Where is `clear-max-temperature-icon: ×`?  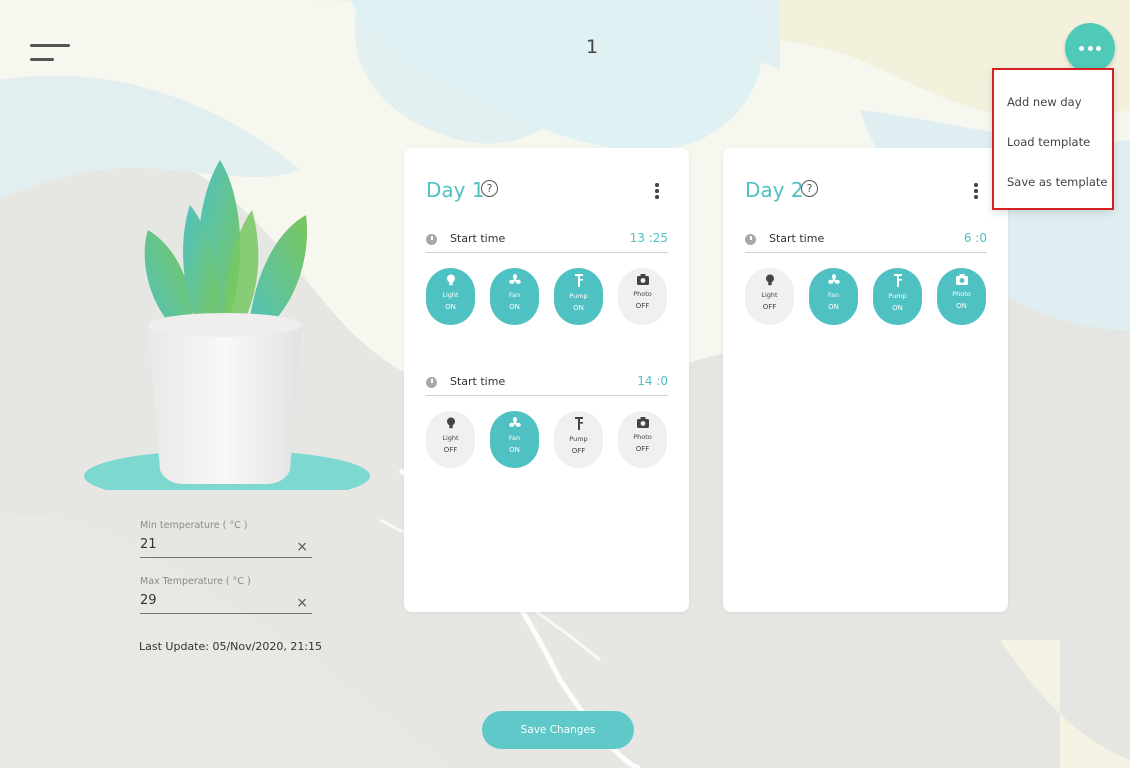
clear-max-temperature-icon: × is located at coordinates (302, 603).